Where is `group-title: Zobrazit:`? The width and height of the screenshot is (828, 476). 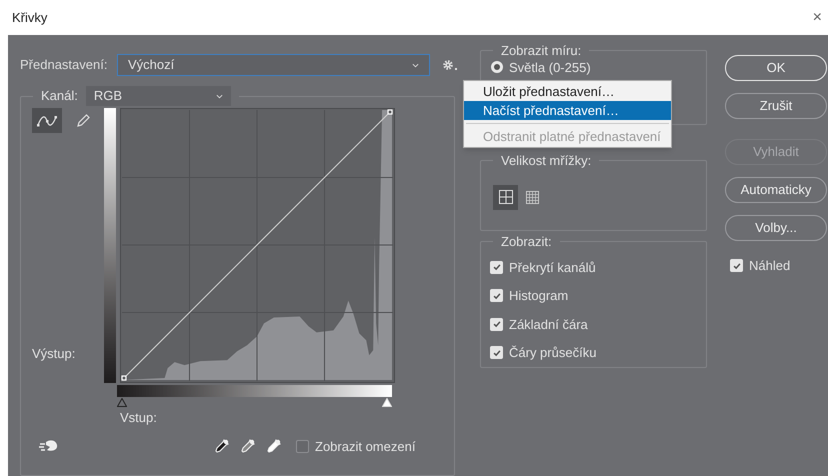
group-title: Zobrazit: is located at coordinates (526, 242).